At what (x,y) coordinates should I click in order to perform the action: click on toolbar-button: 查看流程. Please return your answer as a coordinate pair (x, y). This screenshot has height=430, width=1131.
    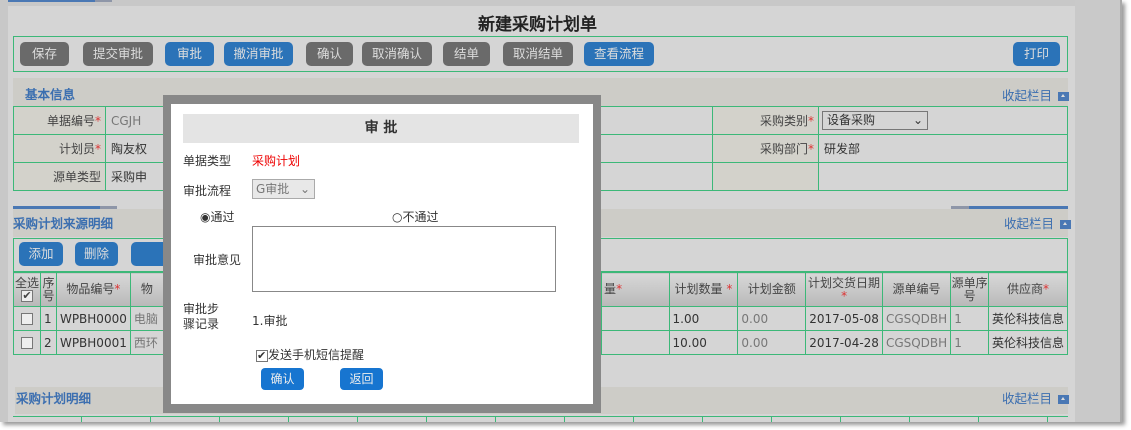
    Looking at the image, I should click on (619, 54).